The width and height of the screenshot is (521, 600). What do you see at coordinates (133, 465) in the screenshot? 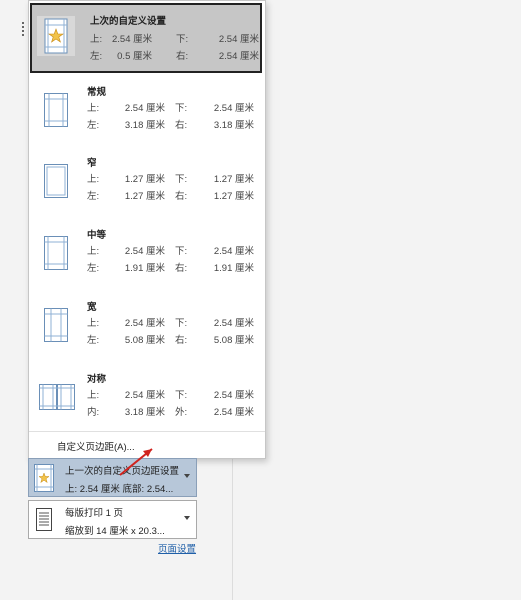
I see `annotation-arrow-icon` at bounding box center [133, 465].